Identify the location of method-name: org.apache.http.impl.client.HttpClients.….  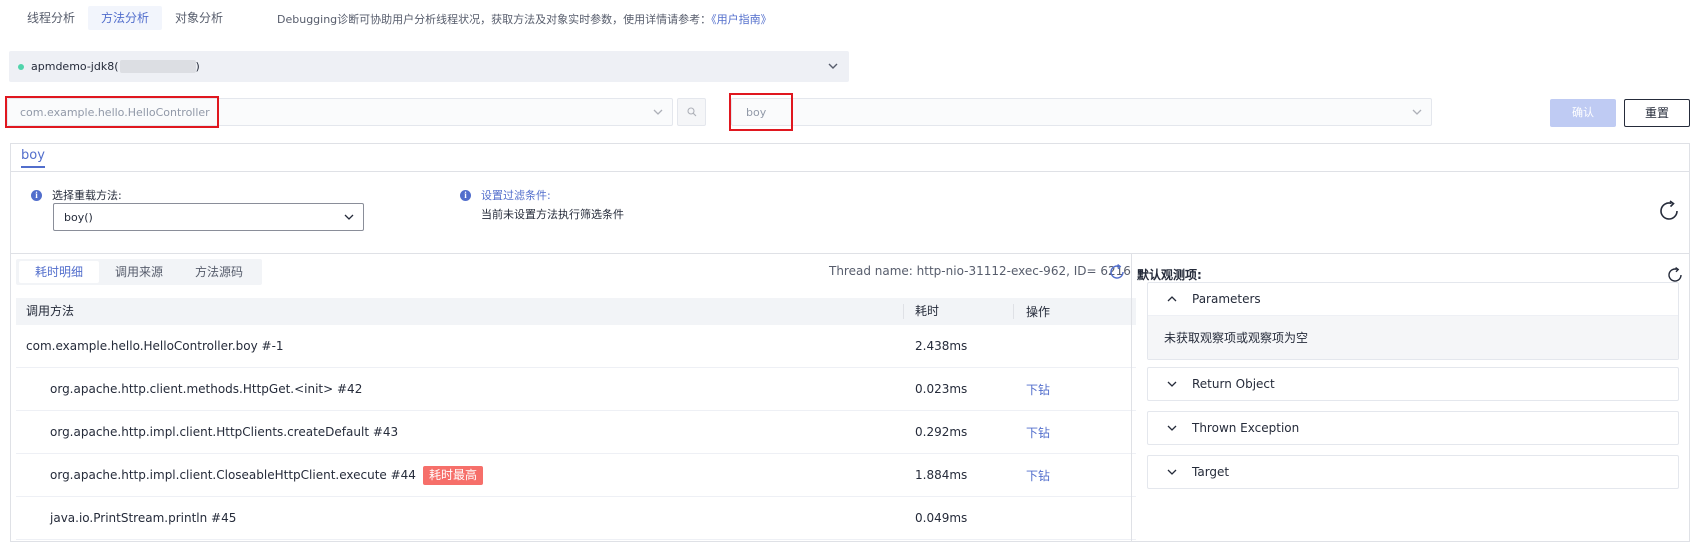
(224, 432).